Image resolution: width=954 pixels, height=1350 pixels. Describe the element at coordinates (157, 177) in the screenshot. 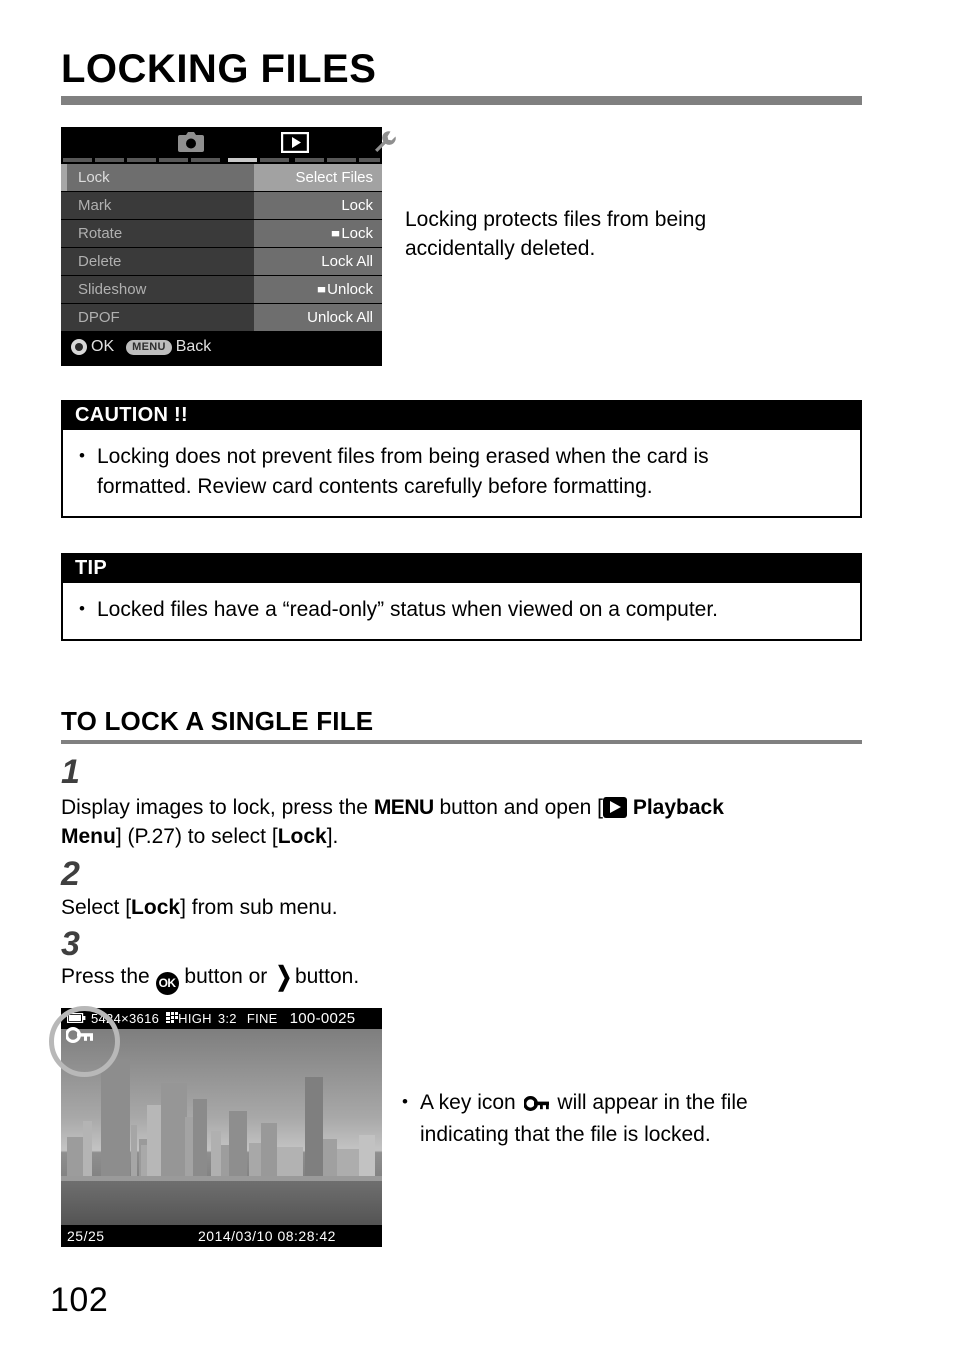

I see `menu-item-label: Lock` at that location.